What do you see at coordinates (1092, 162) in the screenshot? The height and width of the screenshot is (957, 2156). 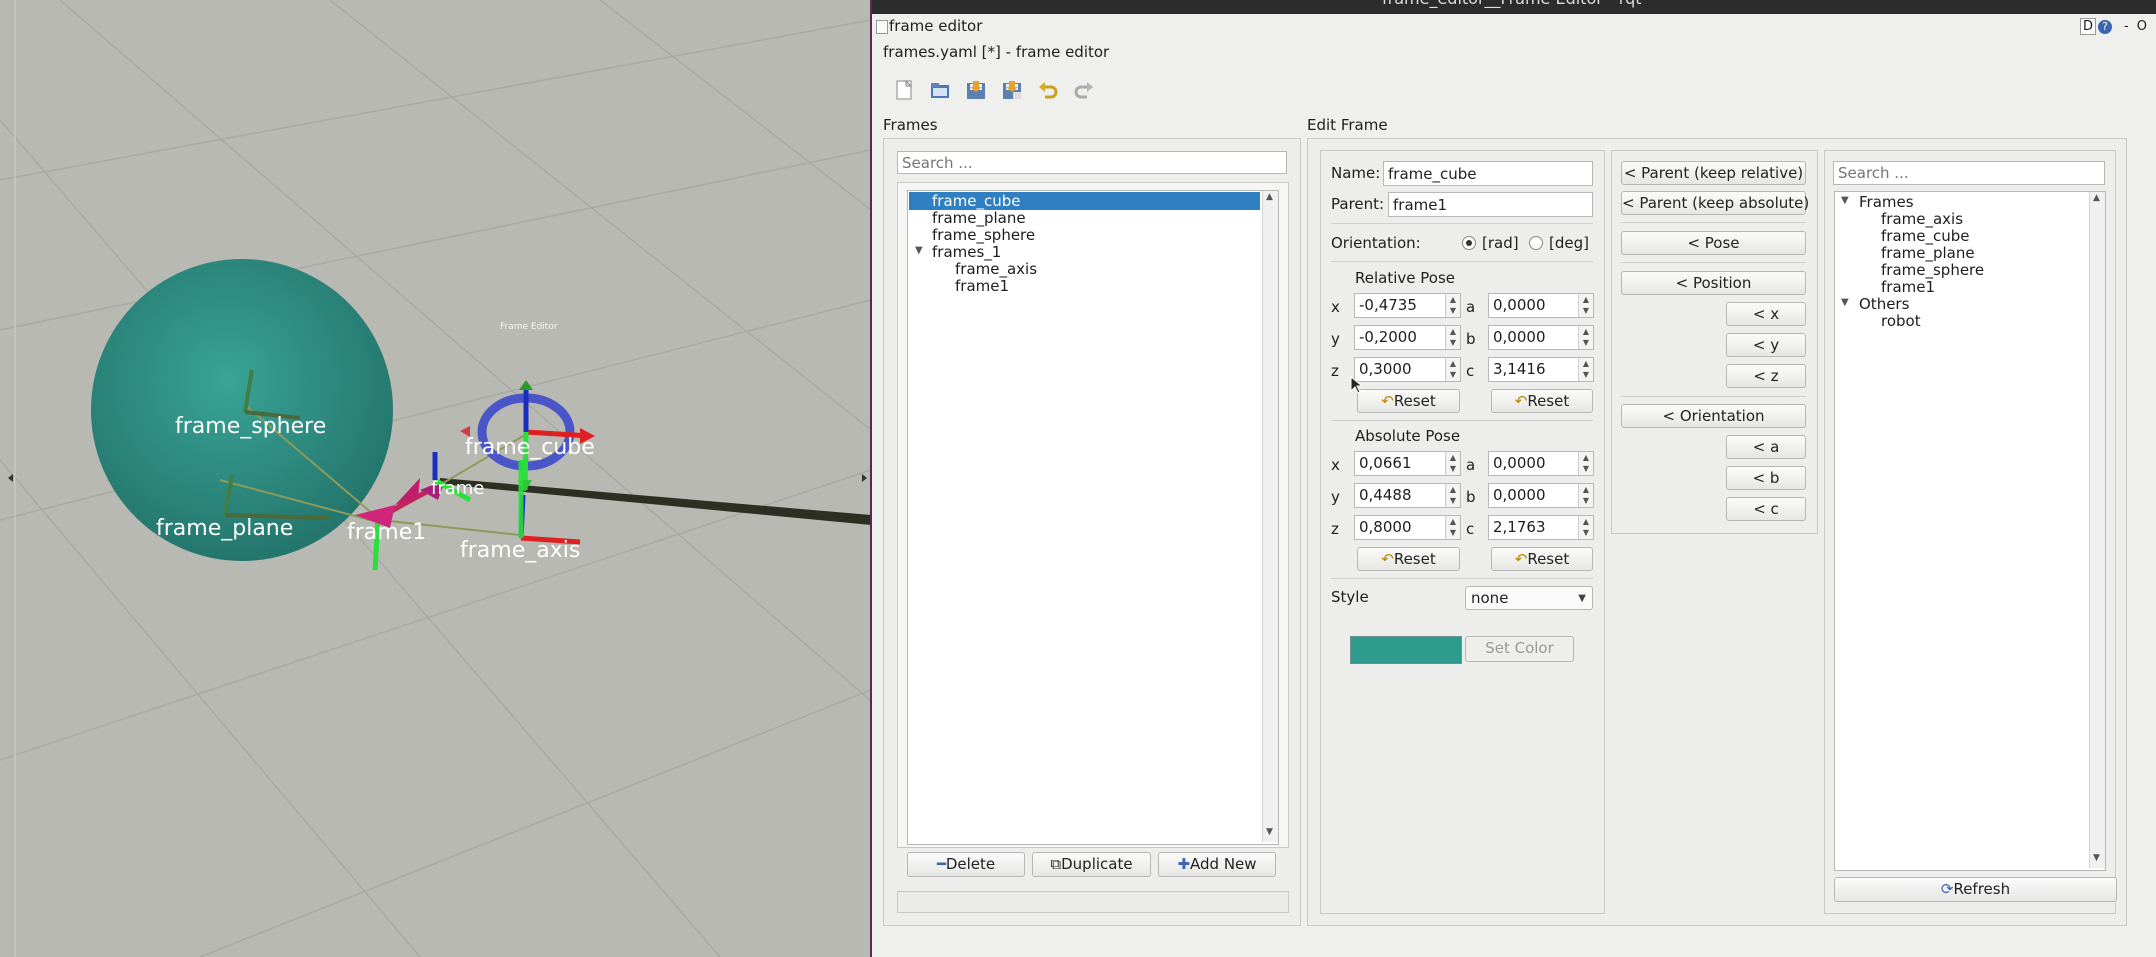 I see `frames-search-input` at bounding box center [1092, 162].